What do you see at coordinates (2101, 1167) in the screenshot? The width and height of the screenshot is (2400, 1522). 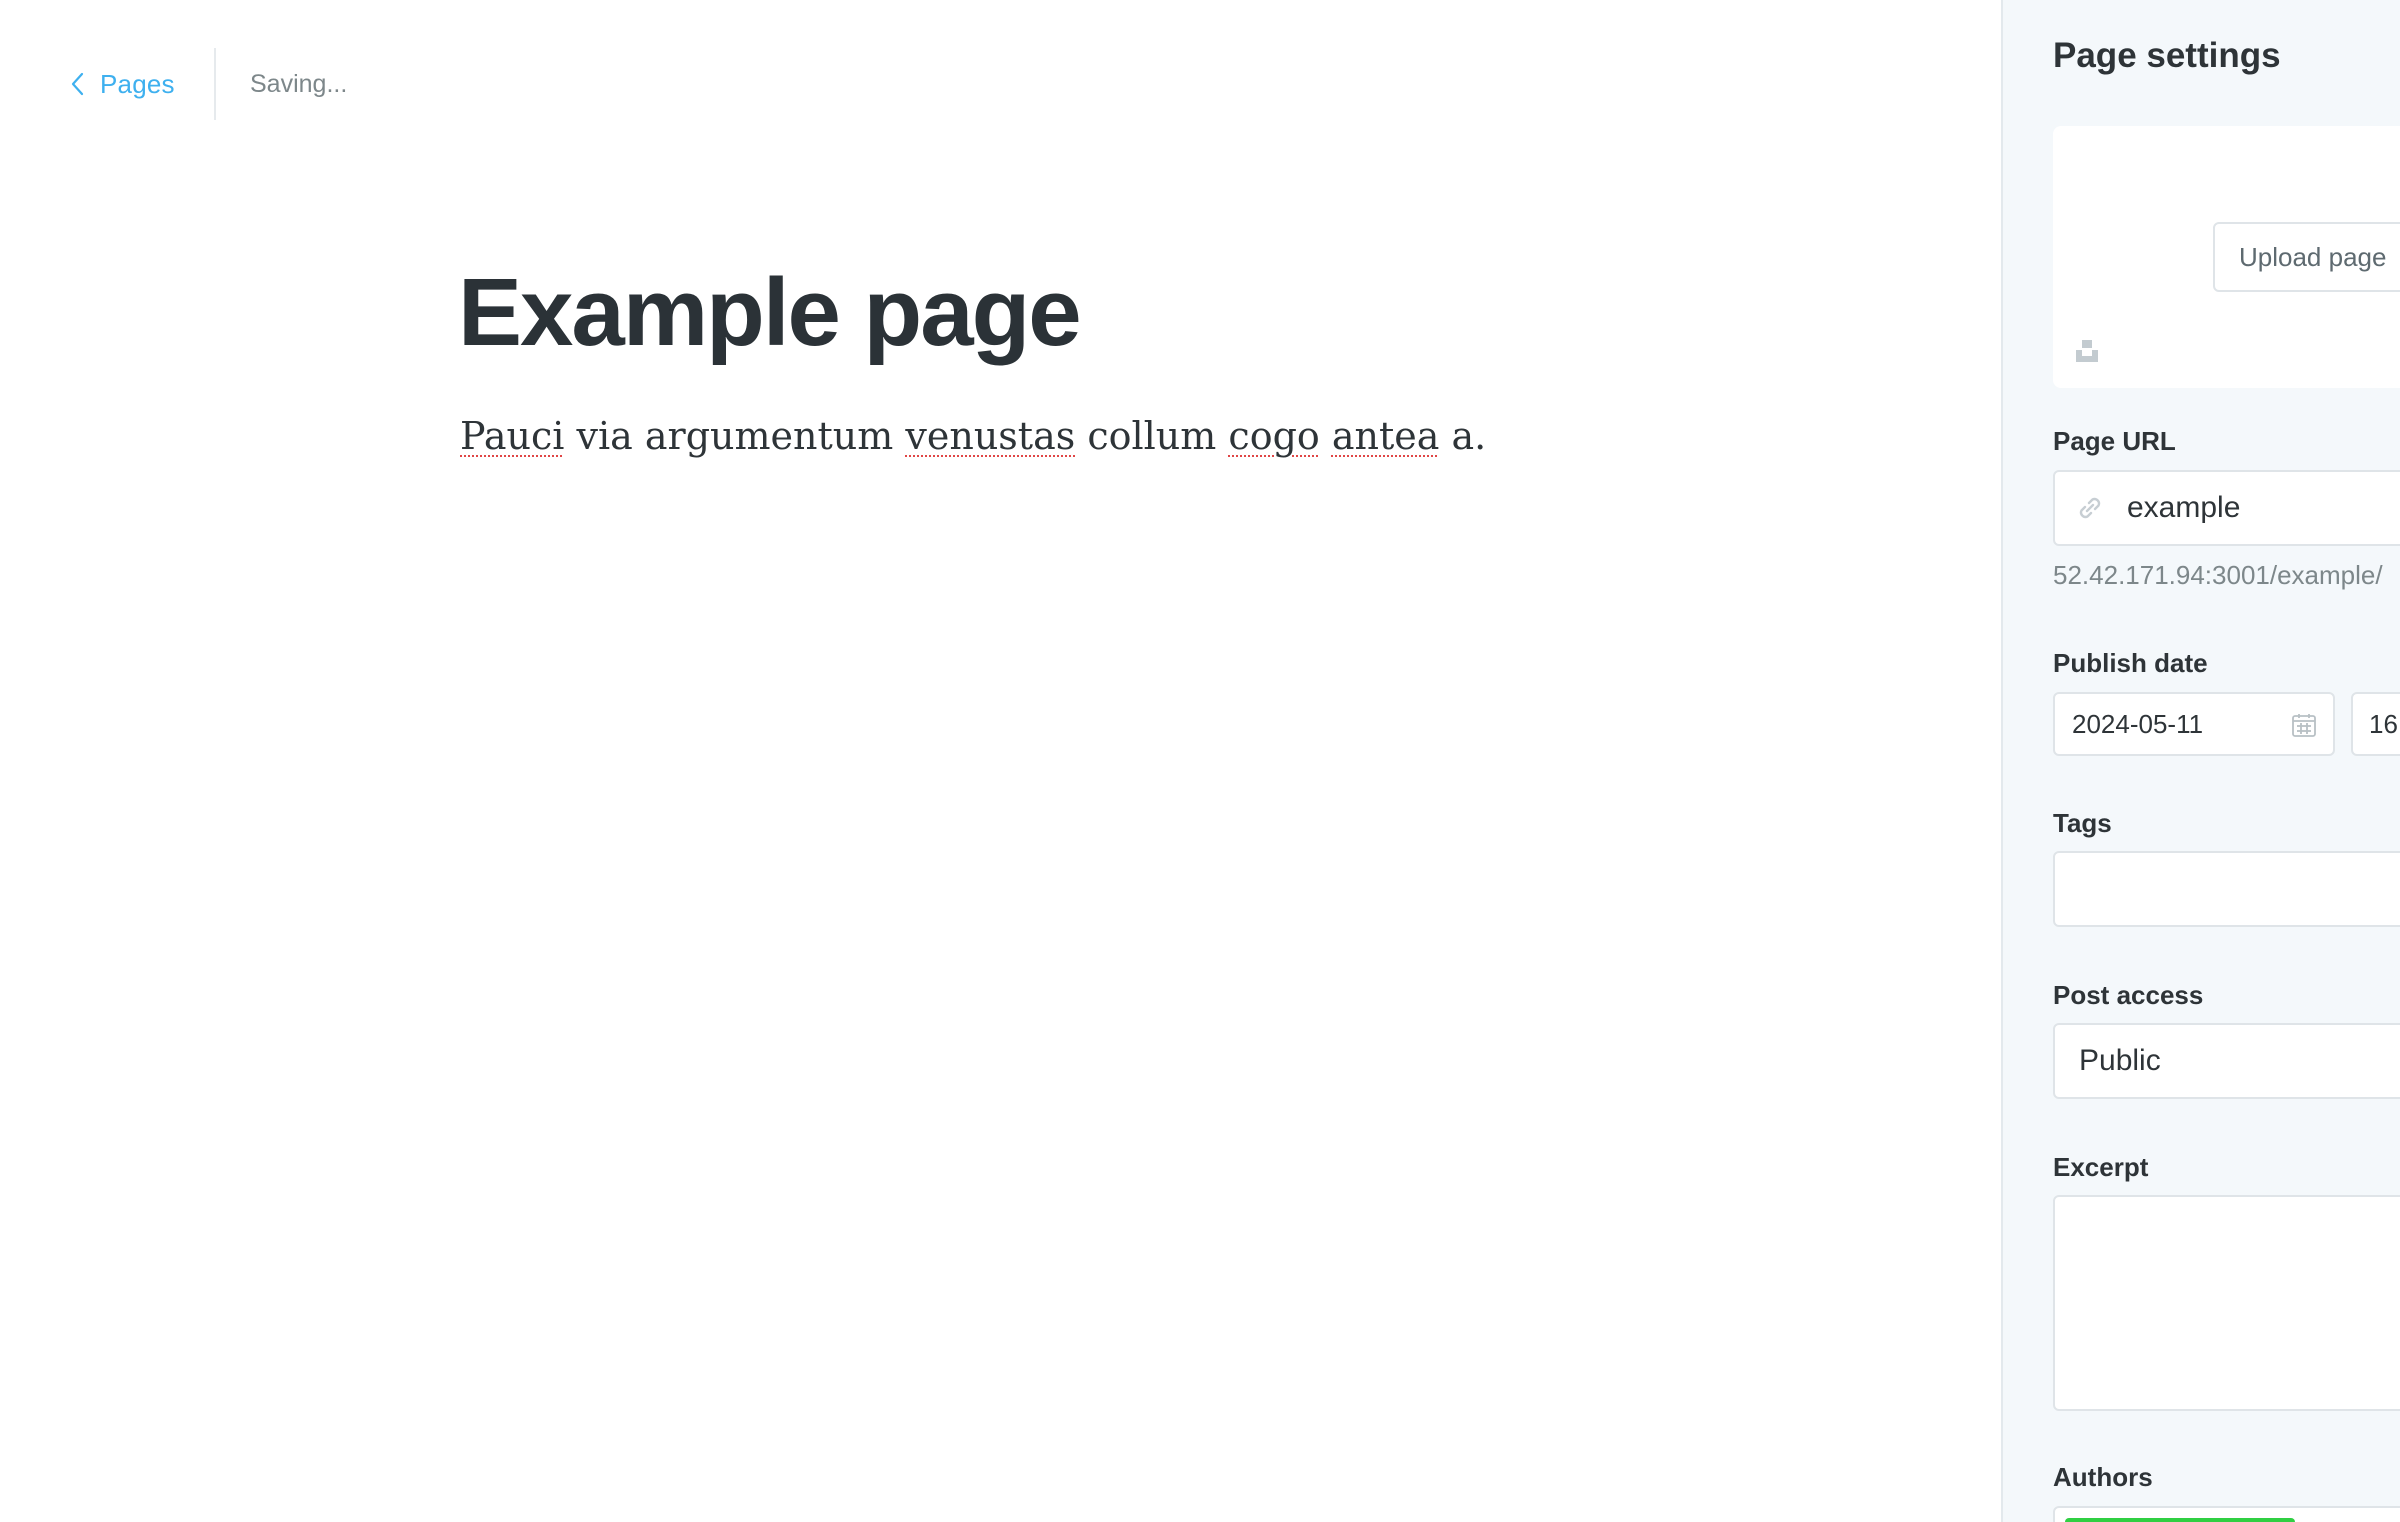 I see `excerpt-label: Excerpt` at bounding box center [2101, 1167].